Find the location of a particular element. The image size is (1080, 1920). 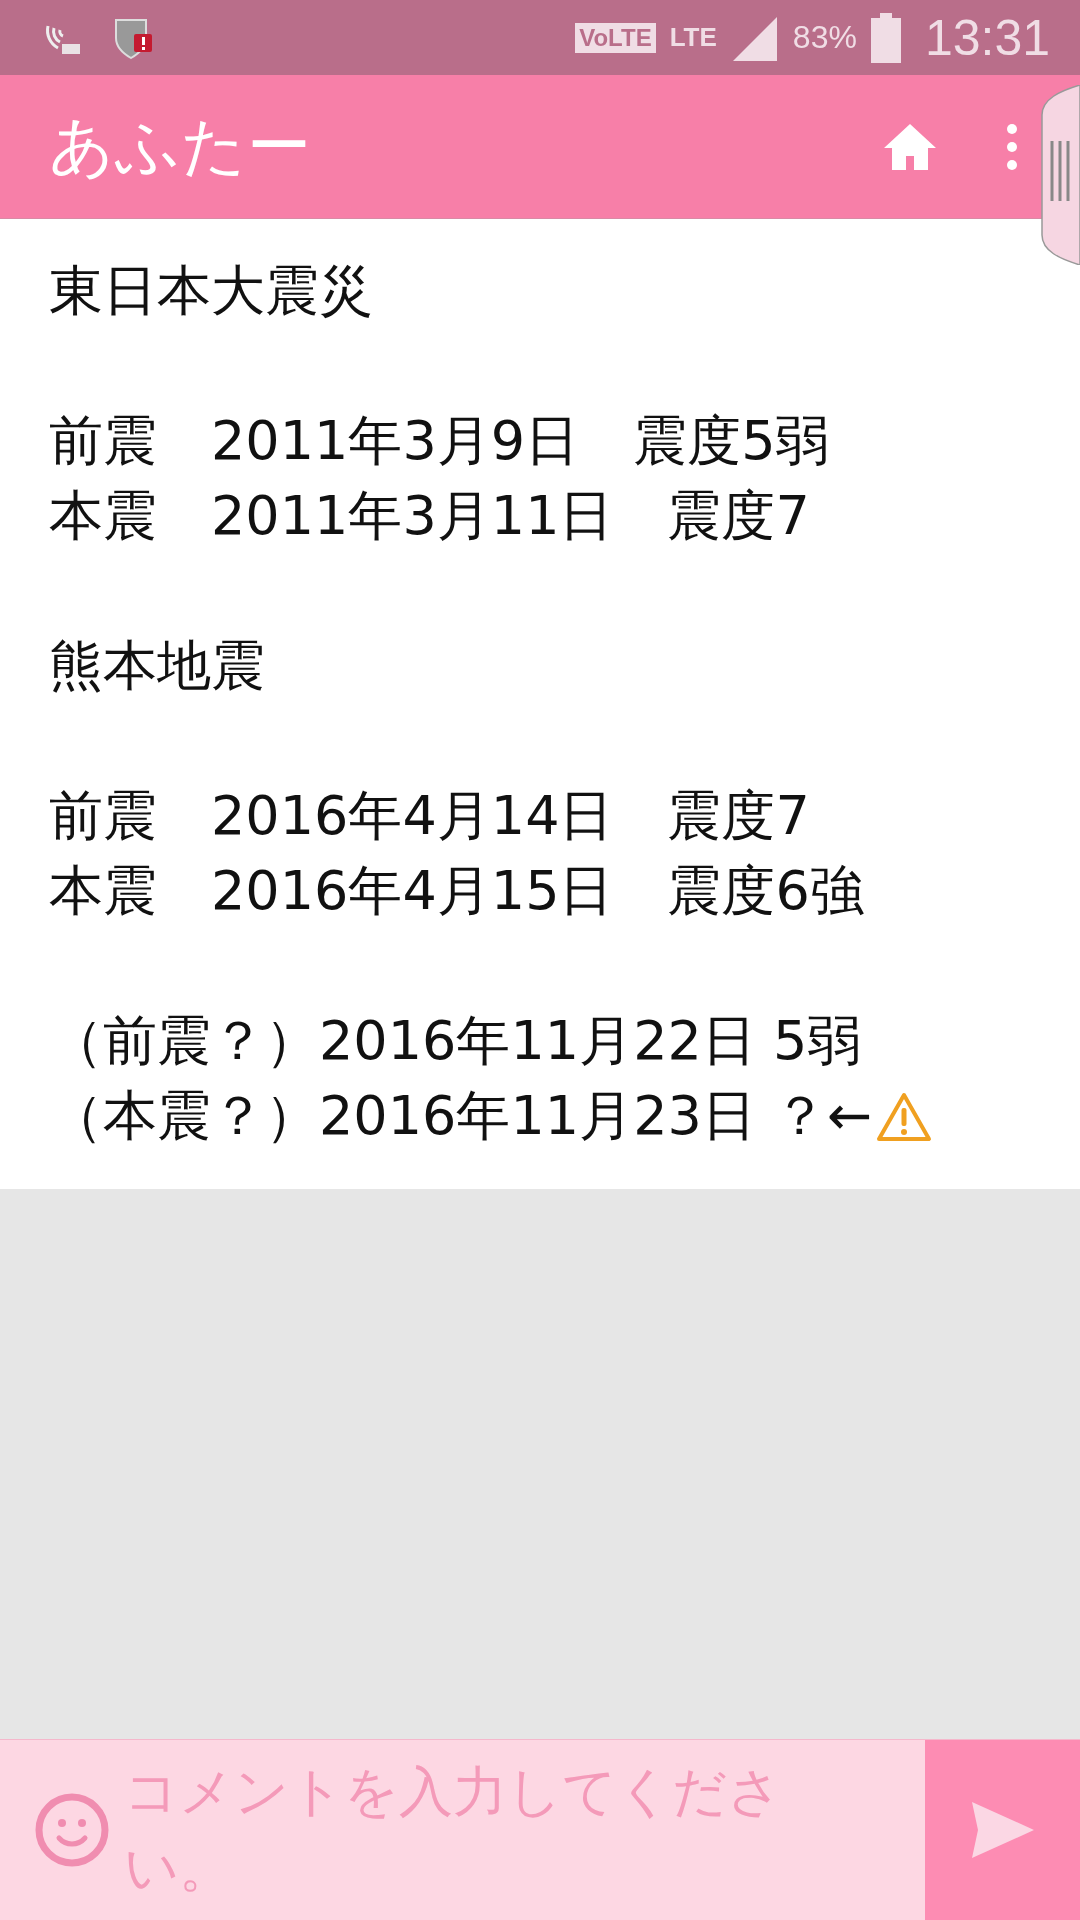

battery-icon is located at coordinates (885, 37).